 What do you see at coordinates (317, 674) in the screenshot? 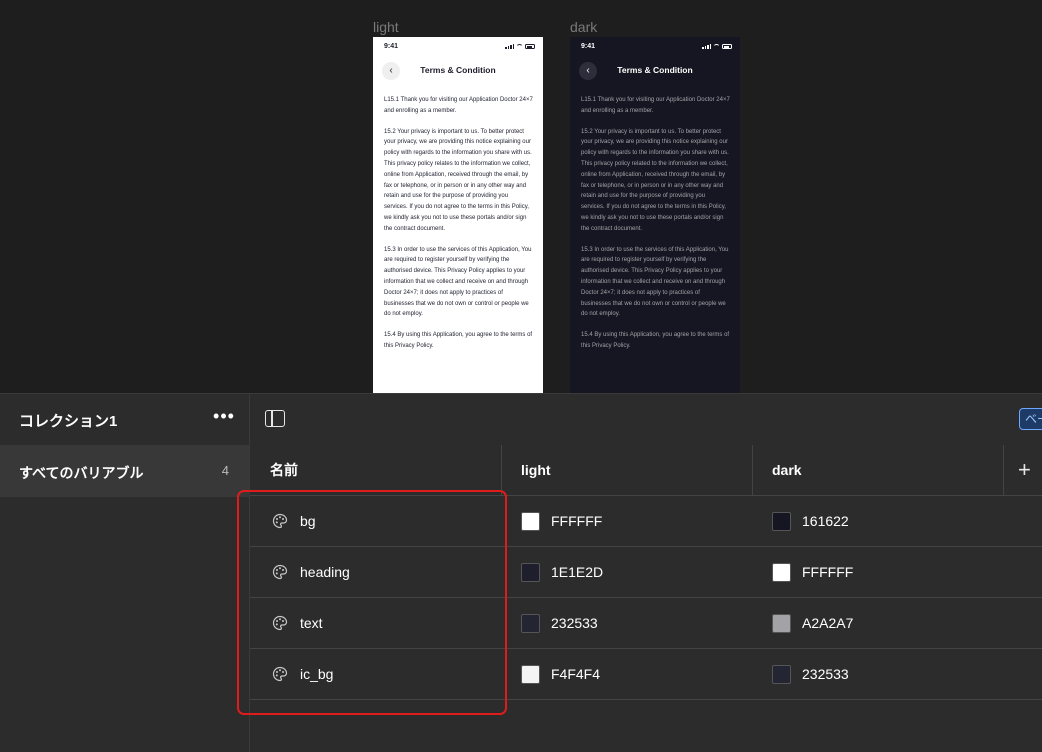
I see `variable-name: ic_bg` at bounding box center [317, 674].